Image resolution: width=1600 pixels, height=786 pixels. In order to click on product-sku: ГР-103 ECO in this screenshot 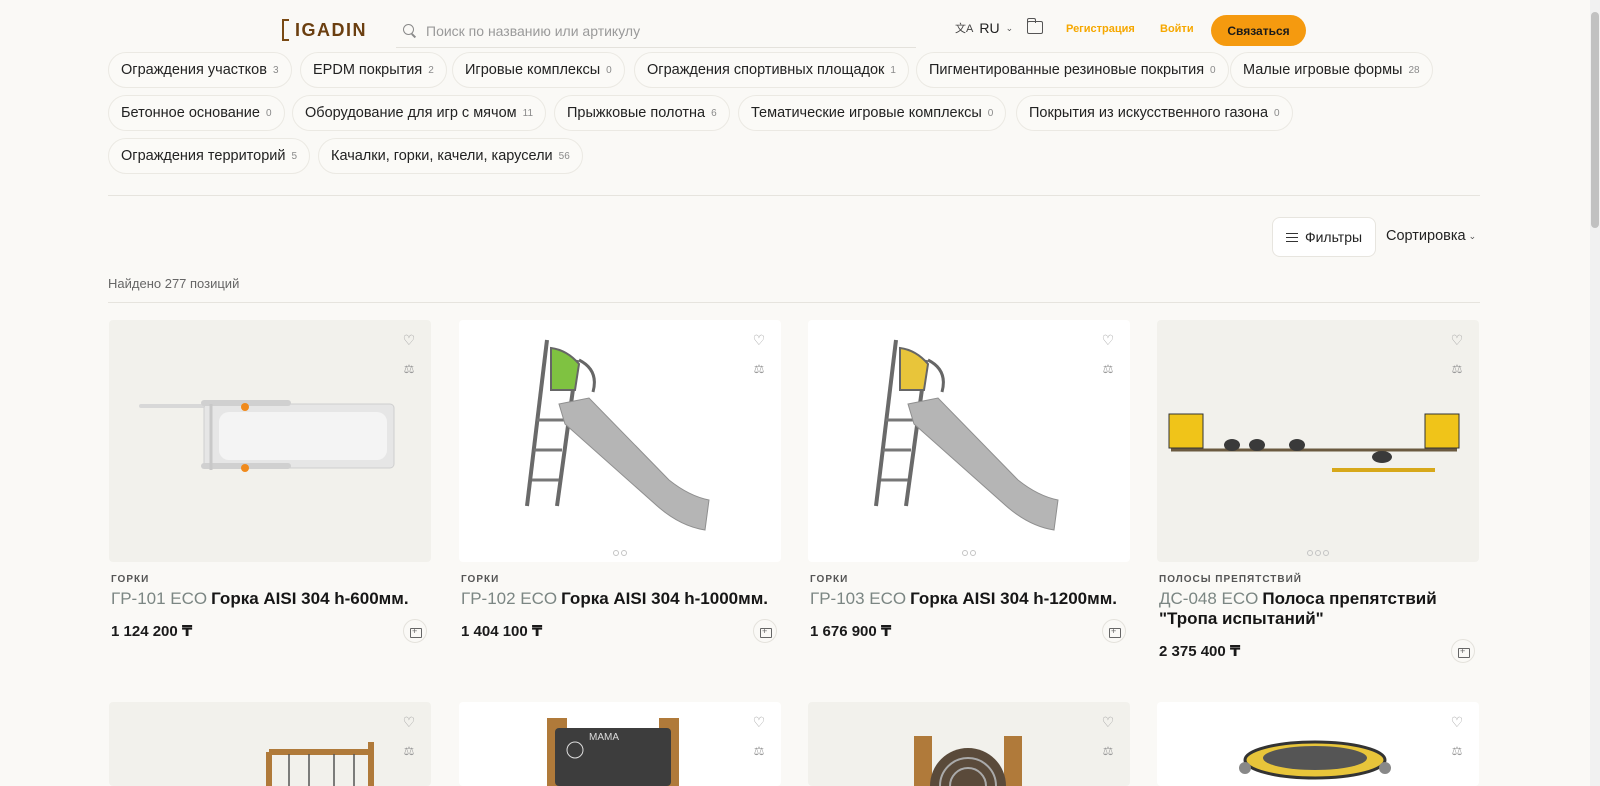, I will do `click(858, 598)`.